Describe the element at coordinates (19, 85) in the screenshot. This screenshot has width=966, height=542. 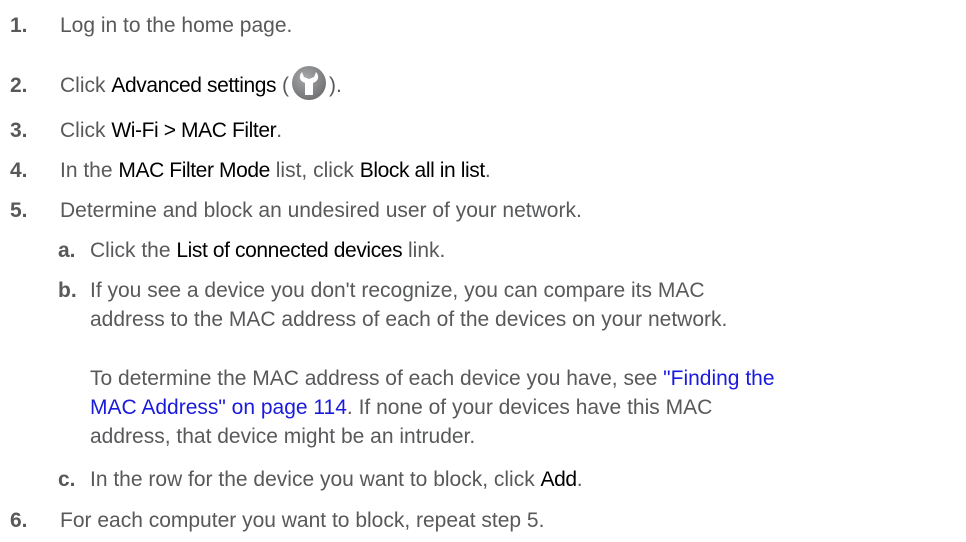
I see `step-number: 2.` at that location.